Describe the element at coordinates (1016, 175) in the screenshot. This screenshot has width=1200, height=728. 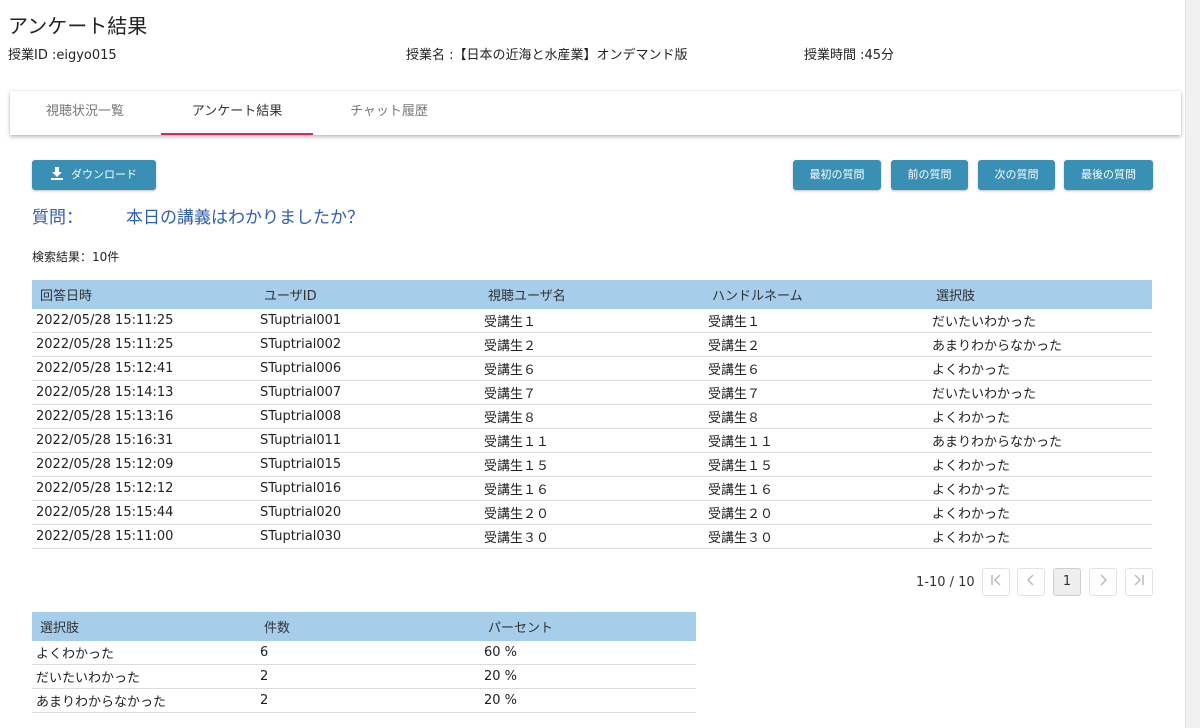
I see `next-question-button: 次の質問` at that location.